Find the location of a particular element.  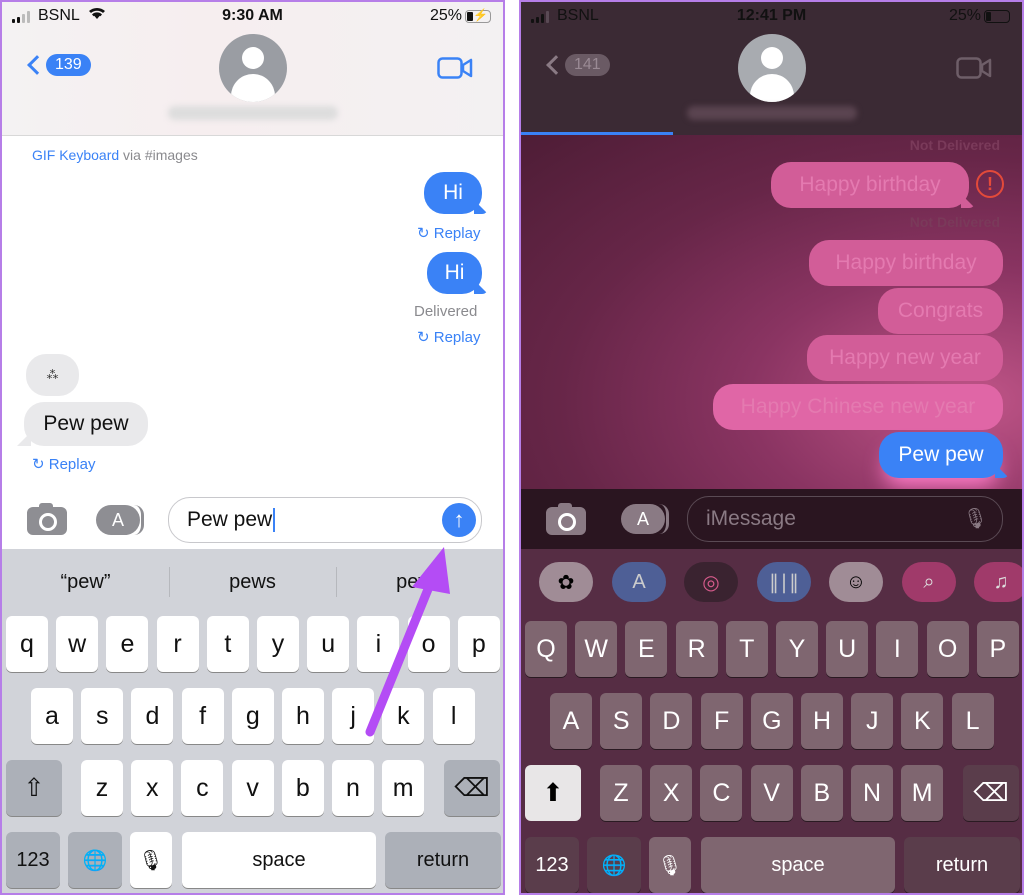

error-icon: ! is located at coordinates (990, 184).